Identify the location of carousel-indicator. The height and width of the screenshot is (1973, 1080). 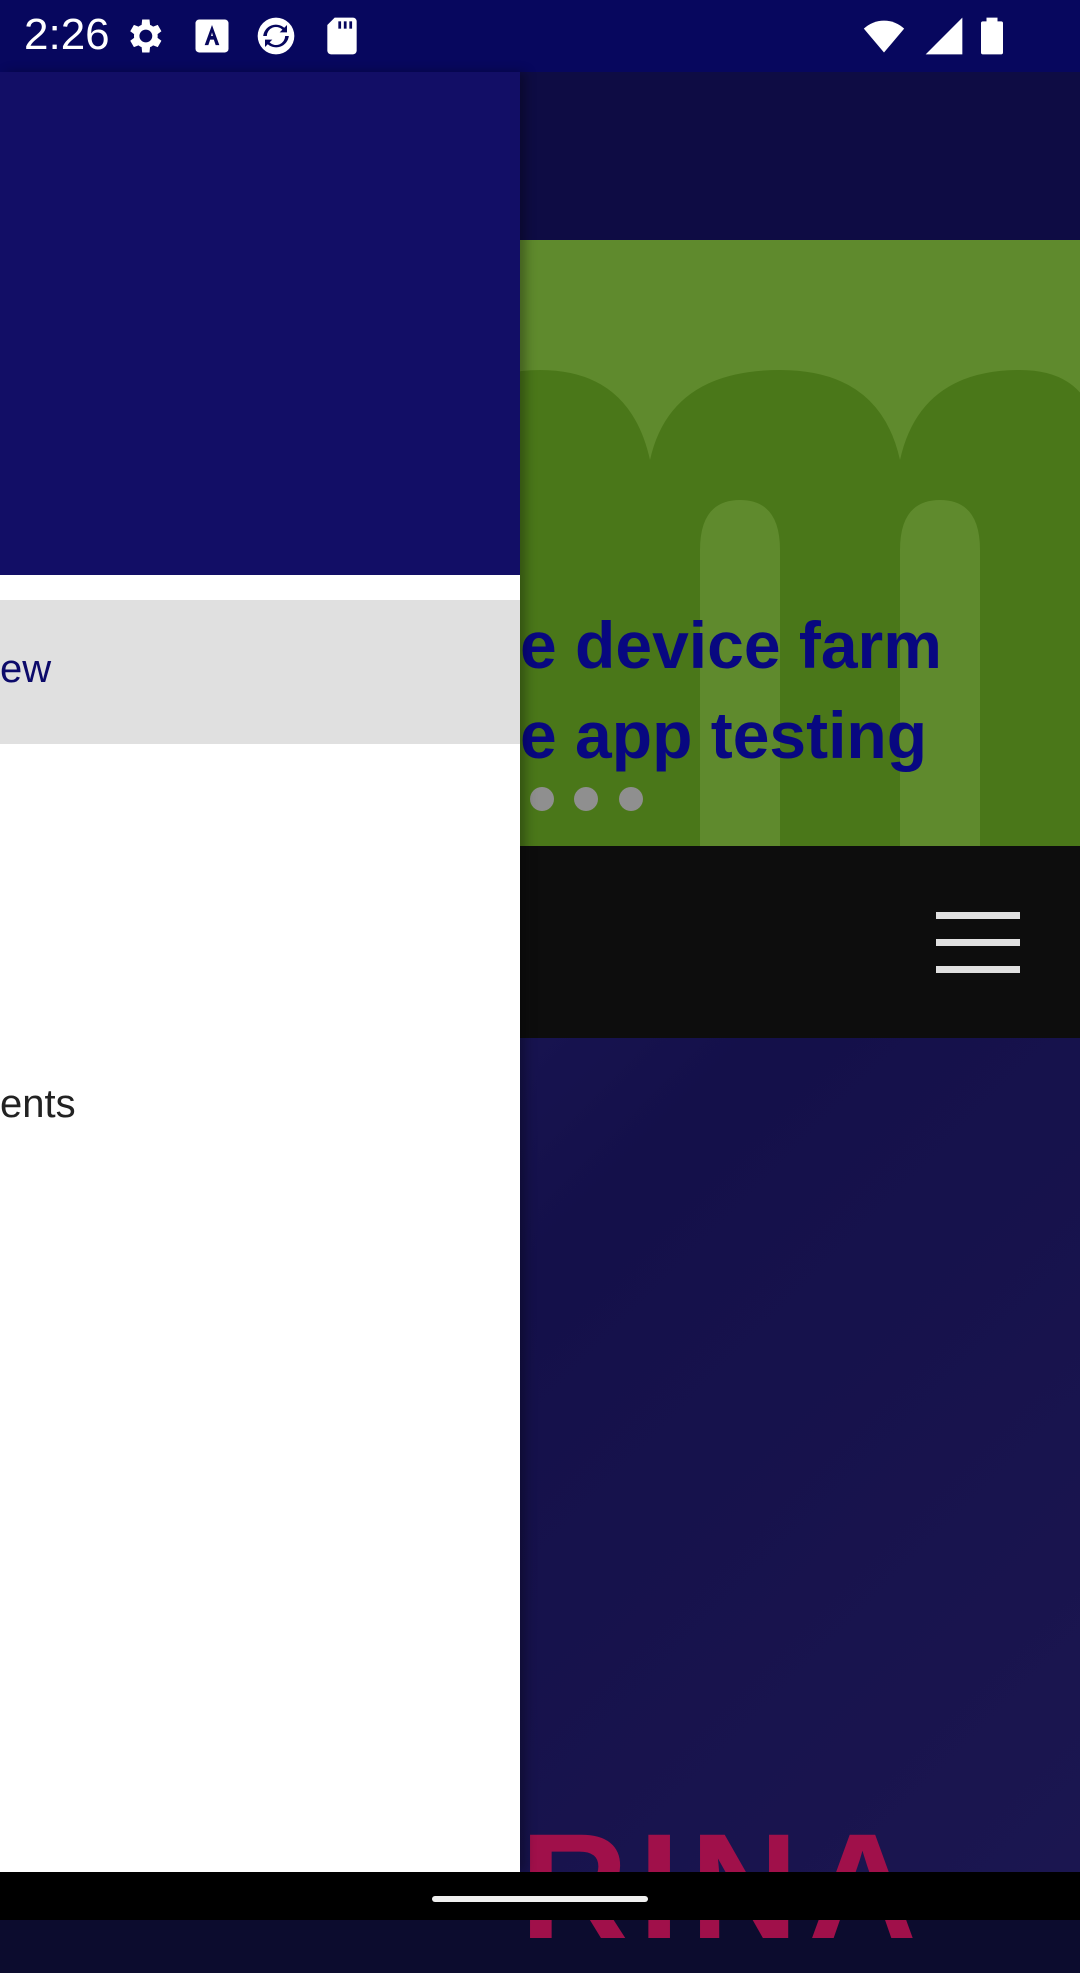
(594, 799).